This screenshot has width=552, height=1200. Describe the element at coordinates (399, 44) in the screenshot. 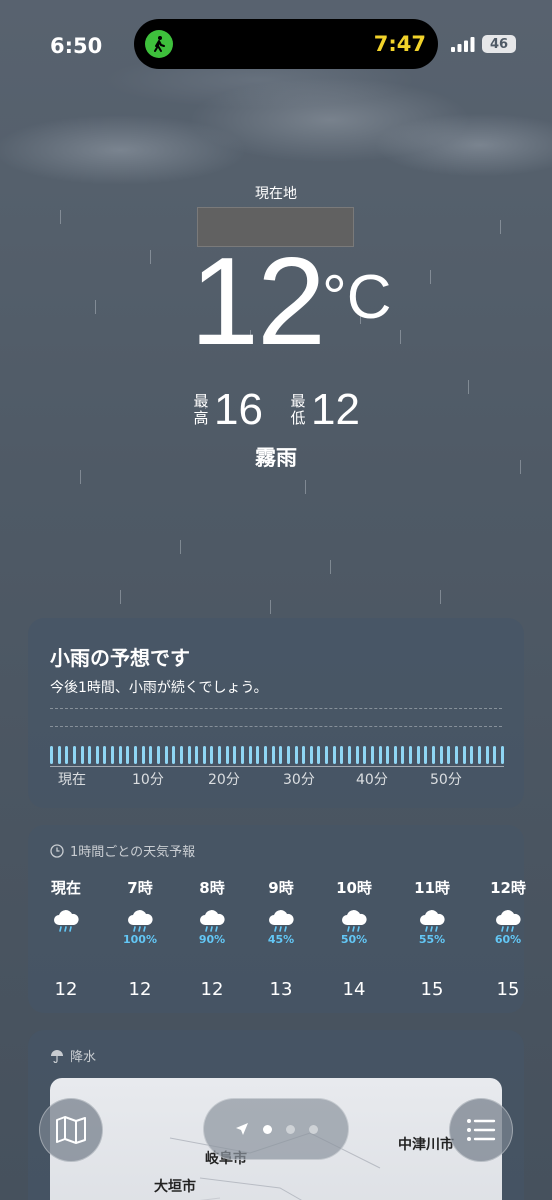

I see `live-activity-time: 7:47` at that location.